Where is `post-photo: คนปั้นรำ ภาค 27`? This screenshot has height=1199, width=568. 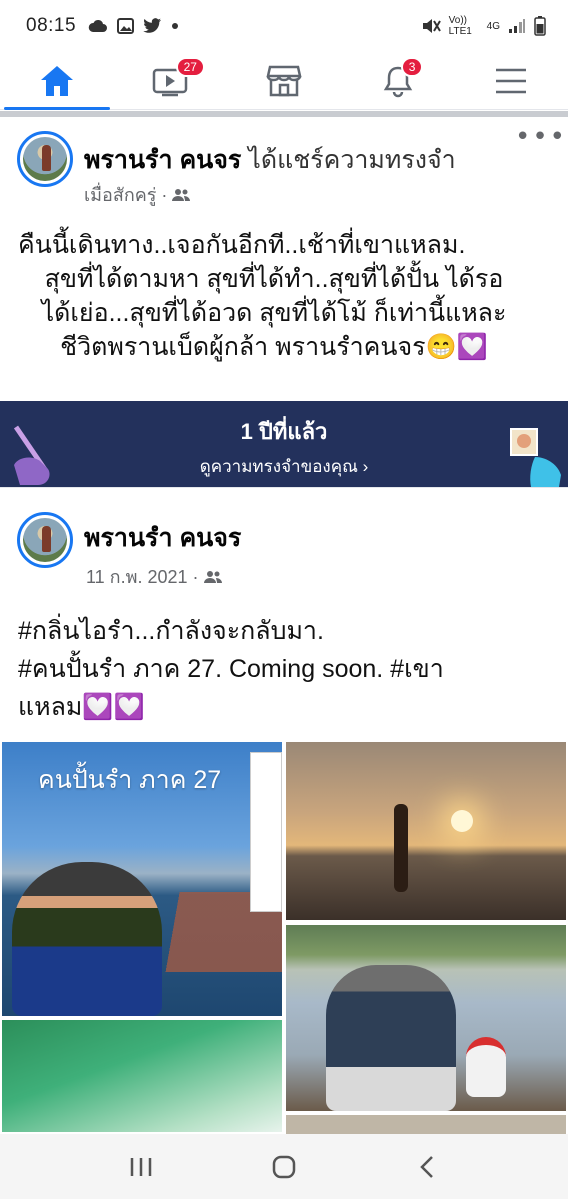 post-photo: คนปั้นรำ ภาค 27 is located at coordinates (142, 879).